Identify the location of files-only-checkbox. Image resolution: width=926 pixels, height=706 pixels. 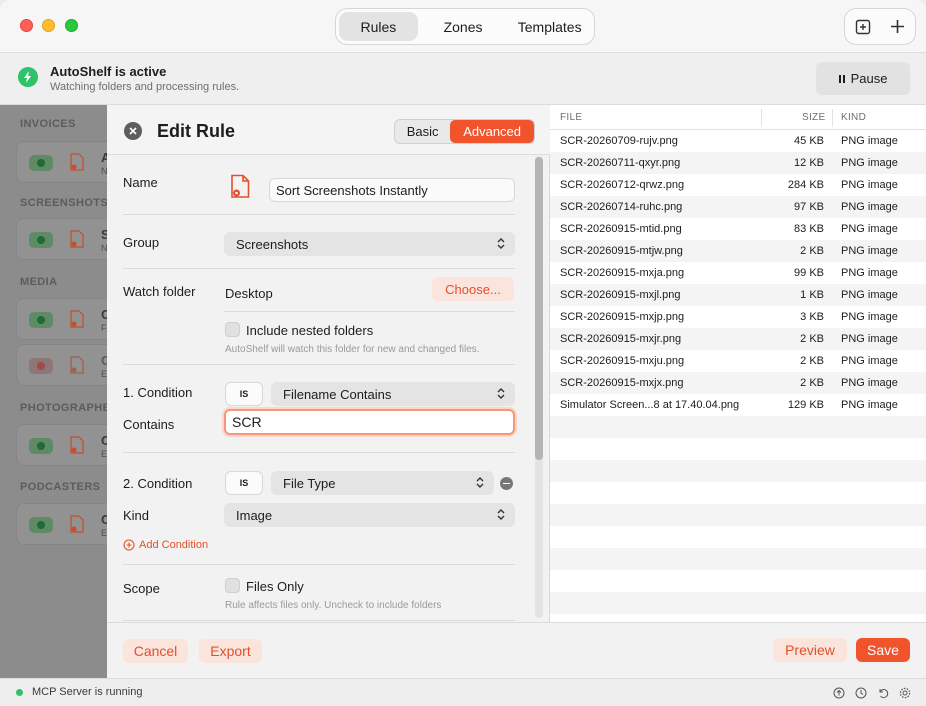
(232, 585).